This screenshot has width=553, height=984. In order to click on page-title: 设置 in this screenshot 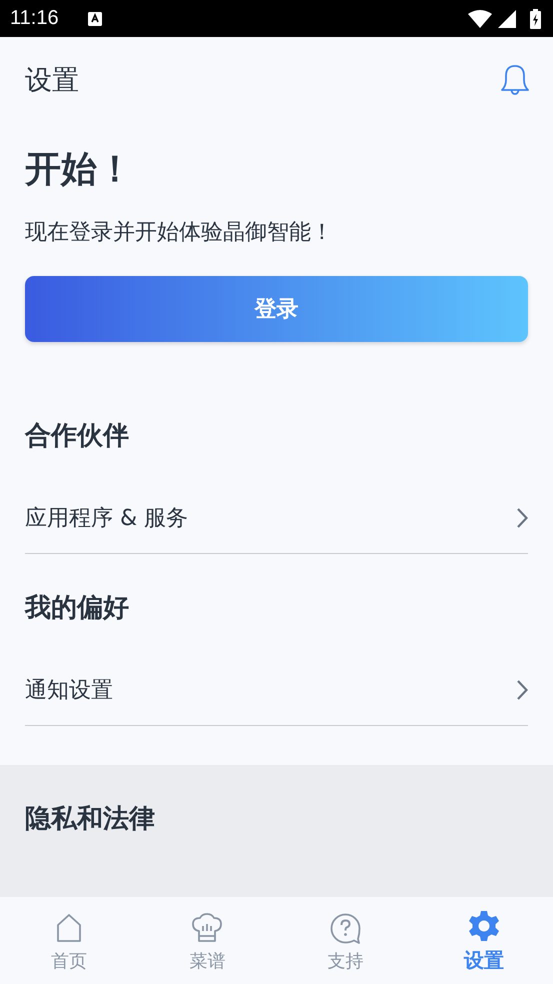, I will do `click(52, 81)`.